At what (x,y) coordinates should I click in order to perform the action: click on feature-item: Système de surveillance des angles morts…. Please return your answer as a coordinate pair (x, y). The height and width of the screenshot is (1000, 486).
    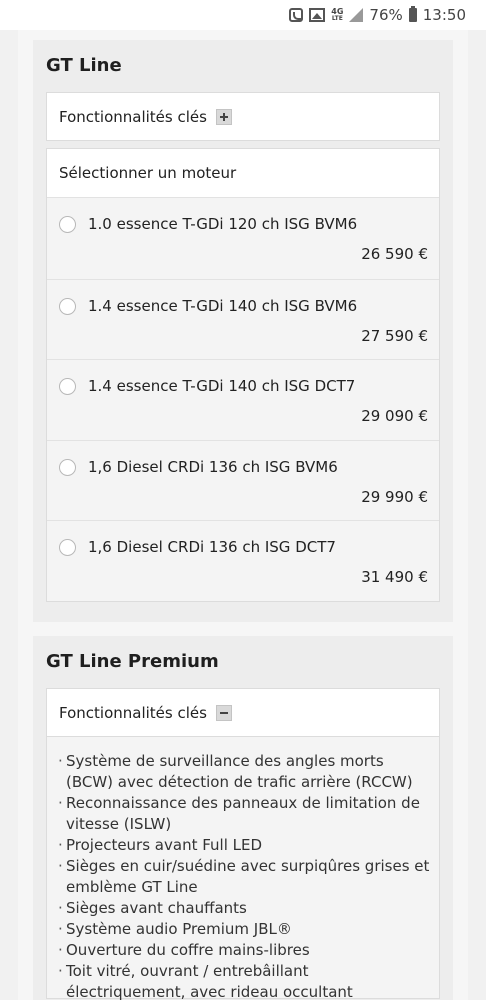
    Looking at the image, I should click on (244, 772).